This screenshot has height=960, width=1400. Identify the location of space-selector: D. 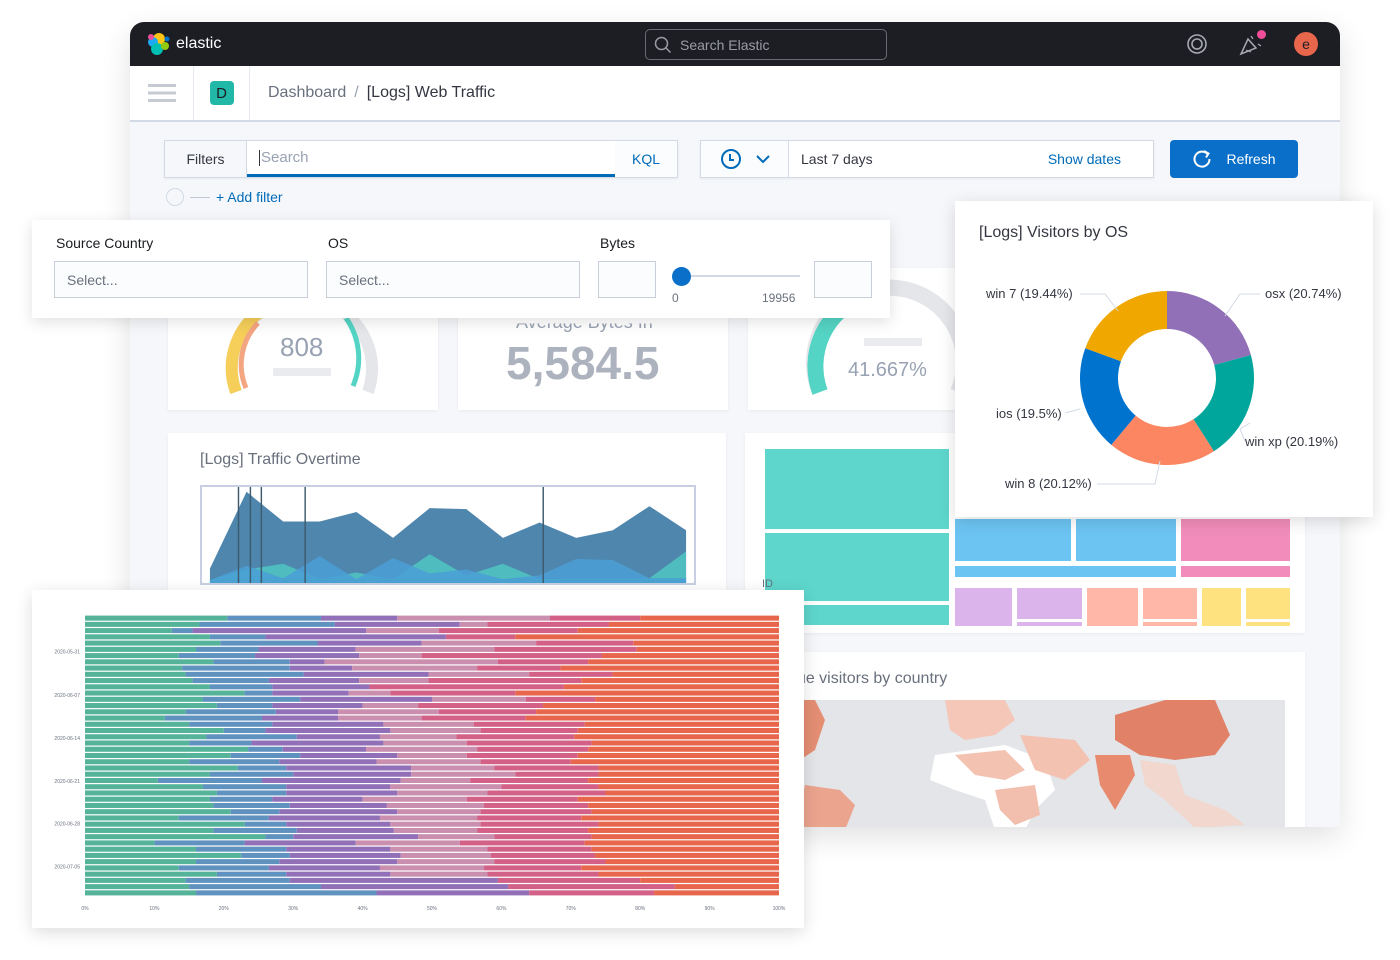
(222, 93).